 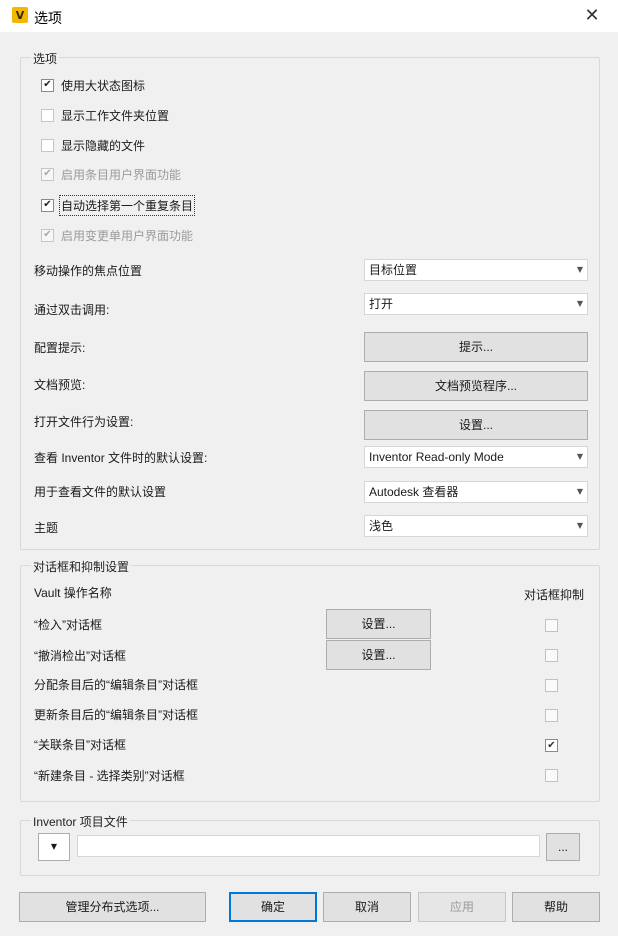 I want to click on checkbox-show-working-folder: 显示工作文件夹位置, so click(x=105, y=115).